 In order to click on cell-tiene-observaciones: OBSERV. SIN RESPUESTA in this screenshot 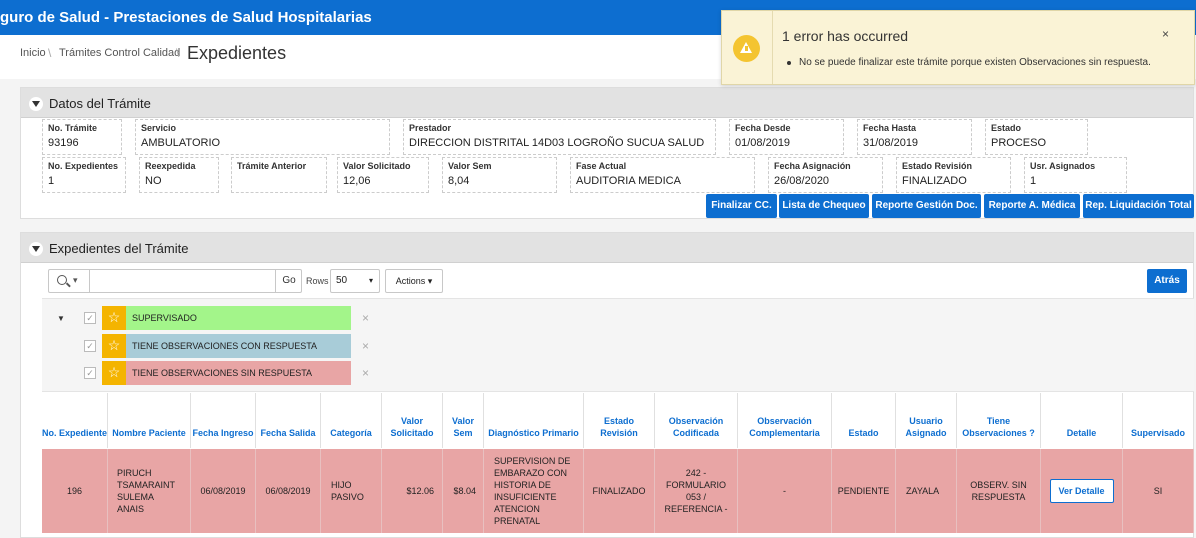, I will do `click(999, 491)`.